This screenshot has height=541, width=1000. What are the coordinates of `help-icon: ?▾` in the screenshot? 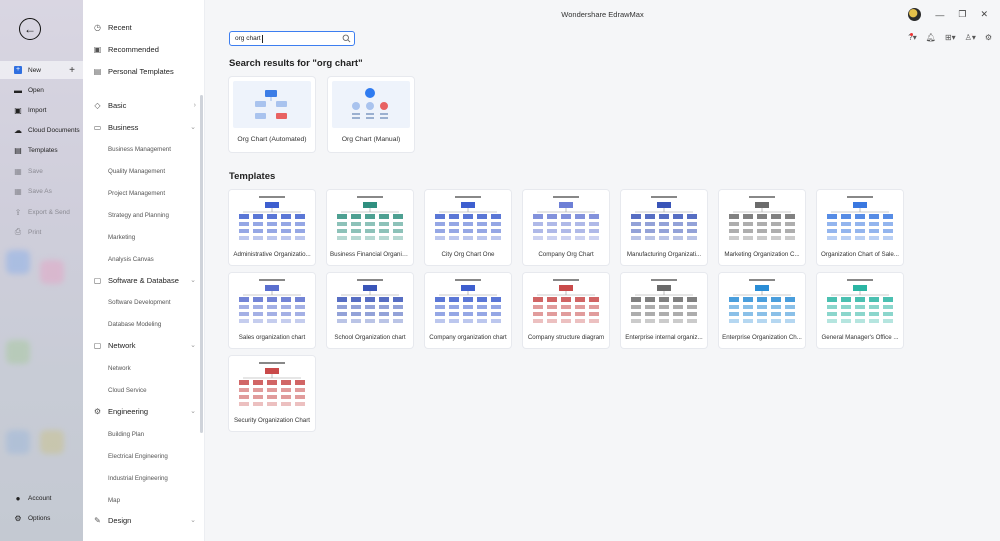 It's located at (912, 37).